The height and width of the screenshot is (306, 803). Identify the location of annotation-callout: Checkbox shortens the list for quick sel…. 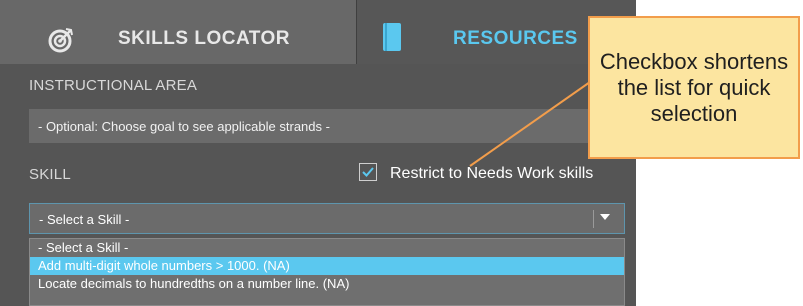
(694, 87).